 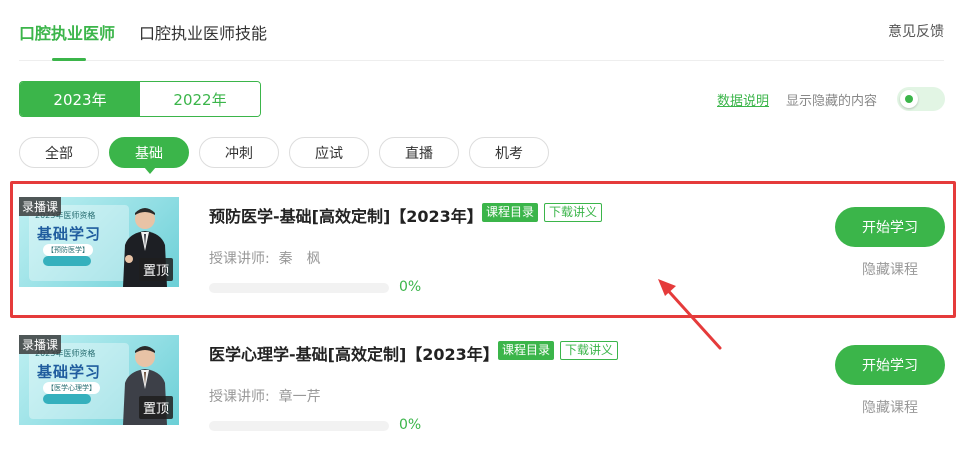 I want to click on progress-percent: 0%, so click(x=410, y=425).